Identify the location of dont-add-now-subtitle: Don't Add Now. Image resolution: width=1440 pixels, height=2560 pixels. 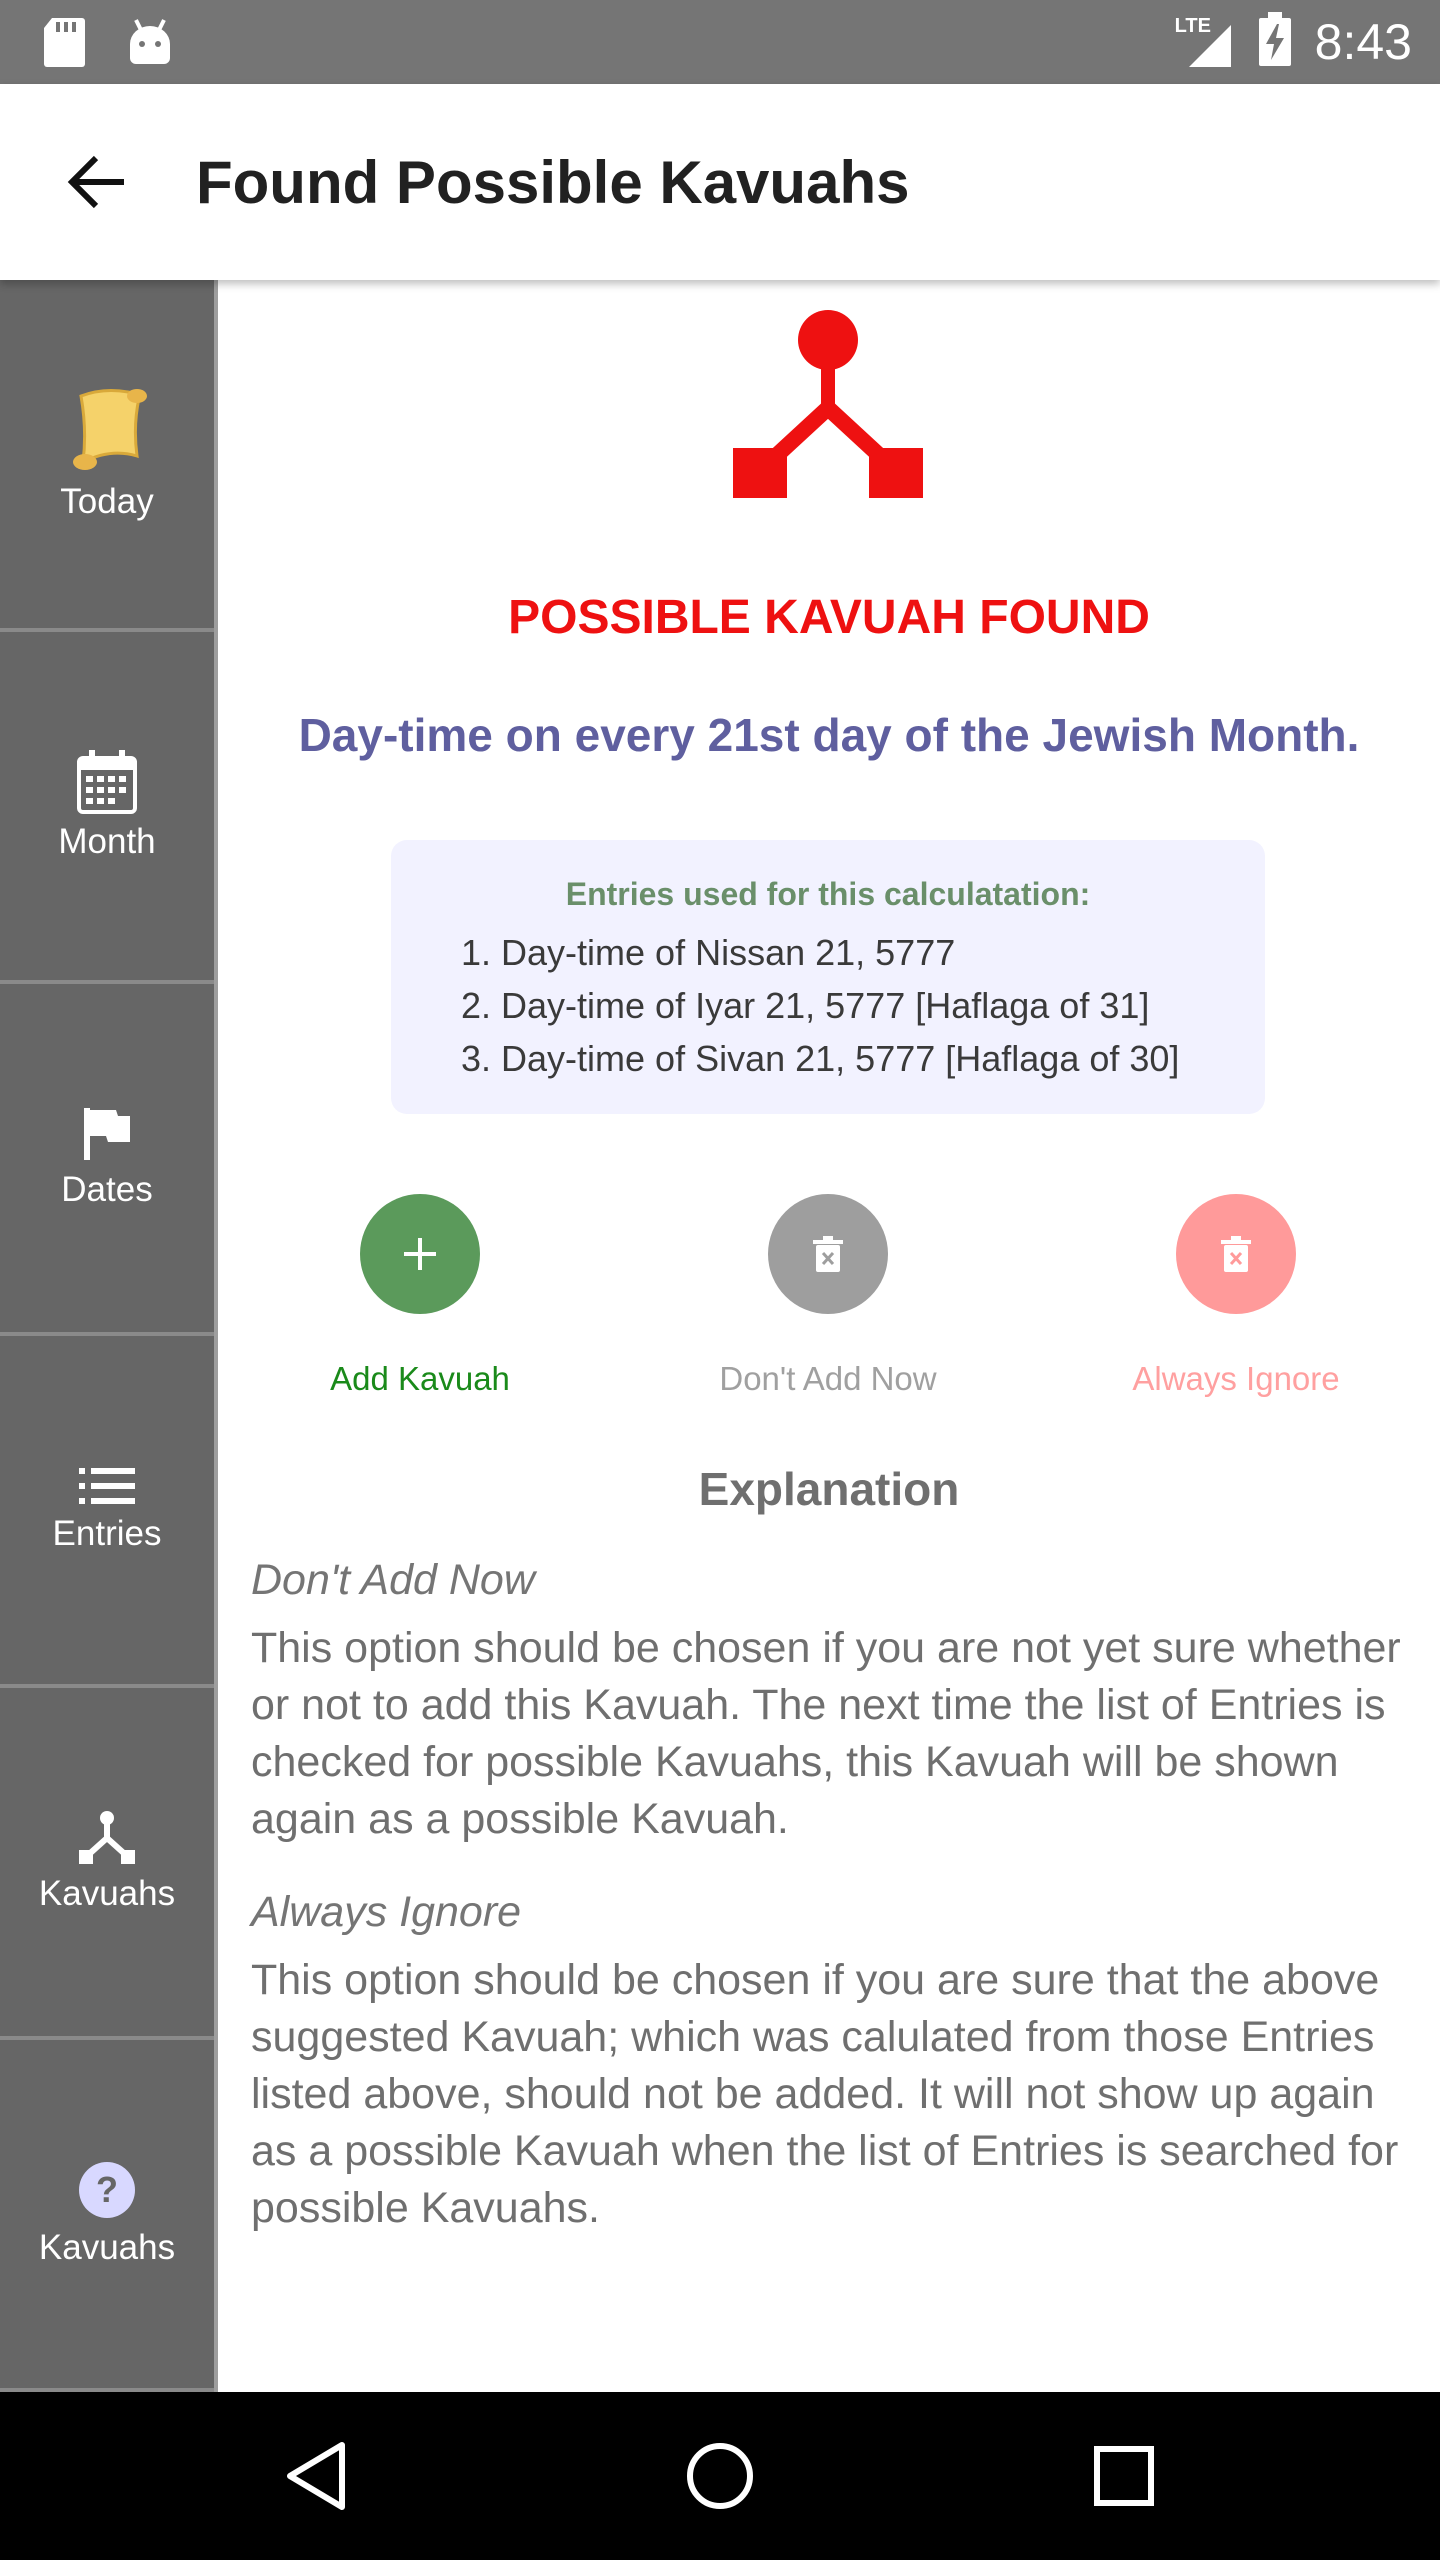
(393, 1580).